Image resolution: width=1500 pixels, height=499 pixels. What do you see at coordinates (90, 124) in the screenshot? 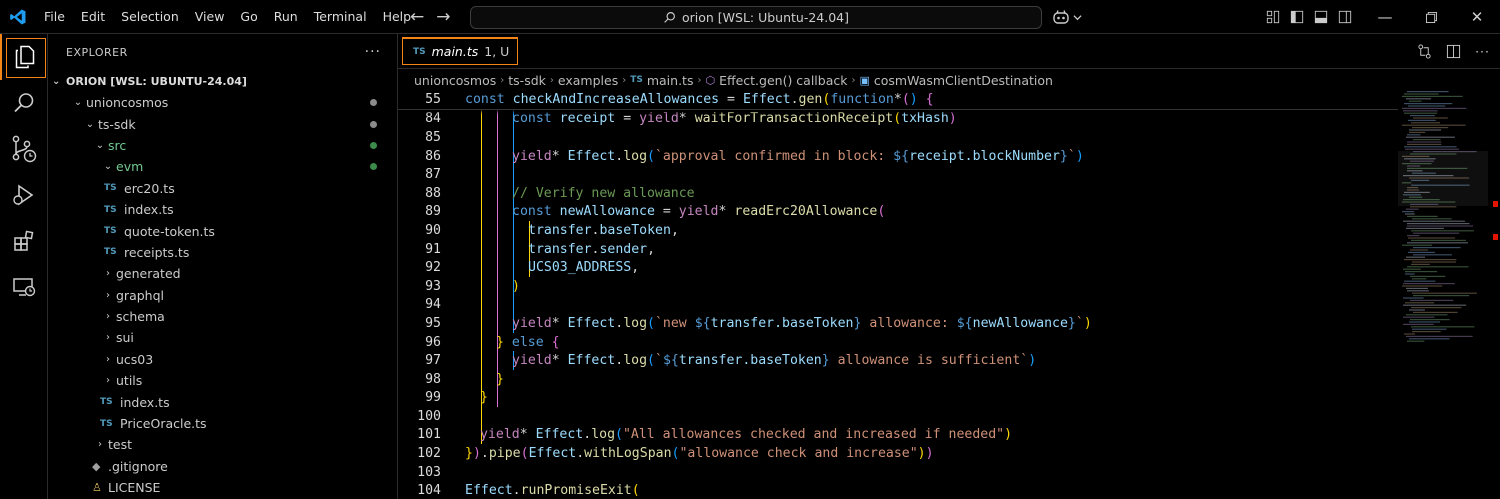
I see `chevron-down-icon: ⌄` at bounding box center [90, 124].